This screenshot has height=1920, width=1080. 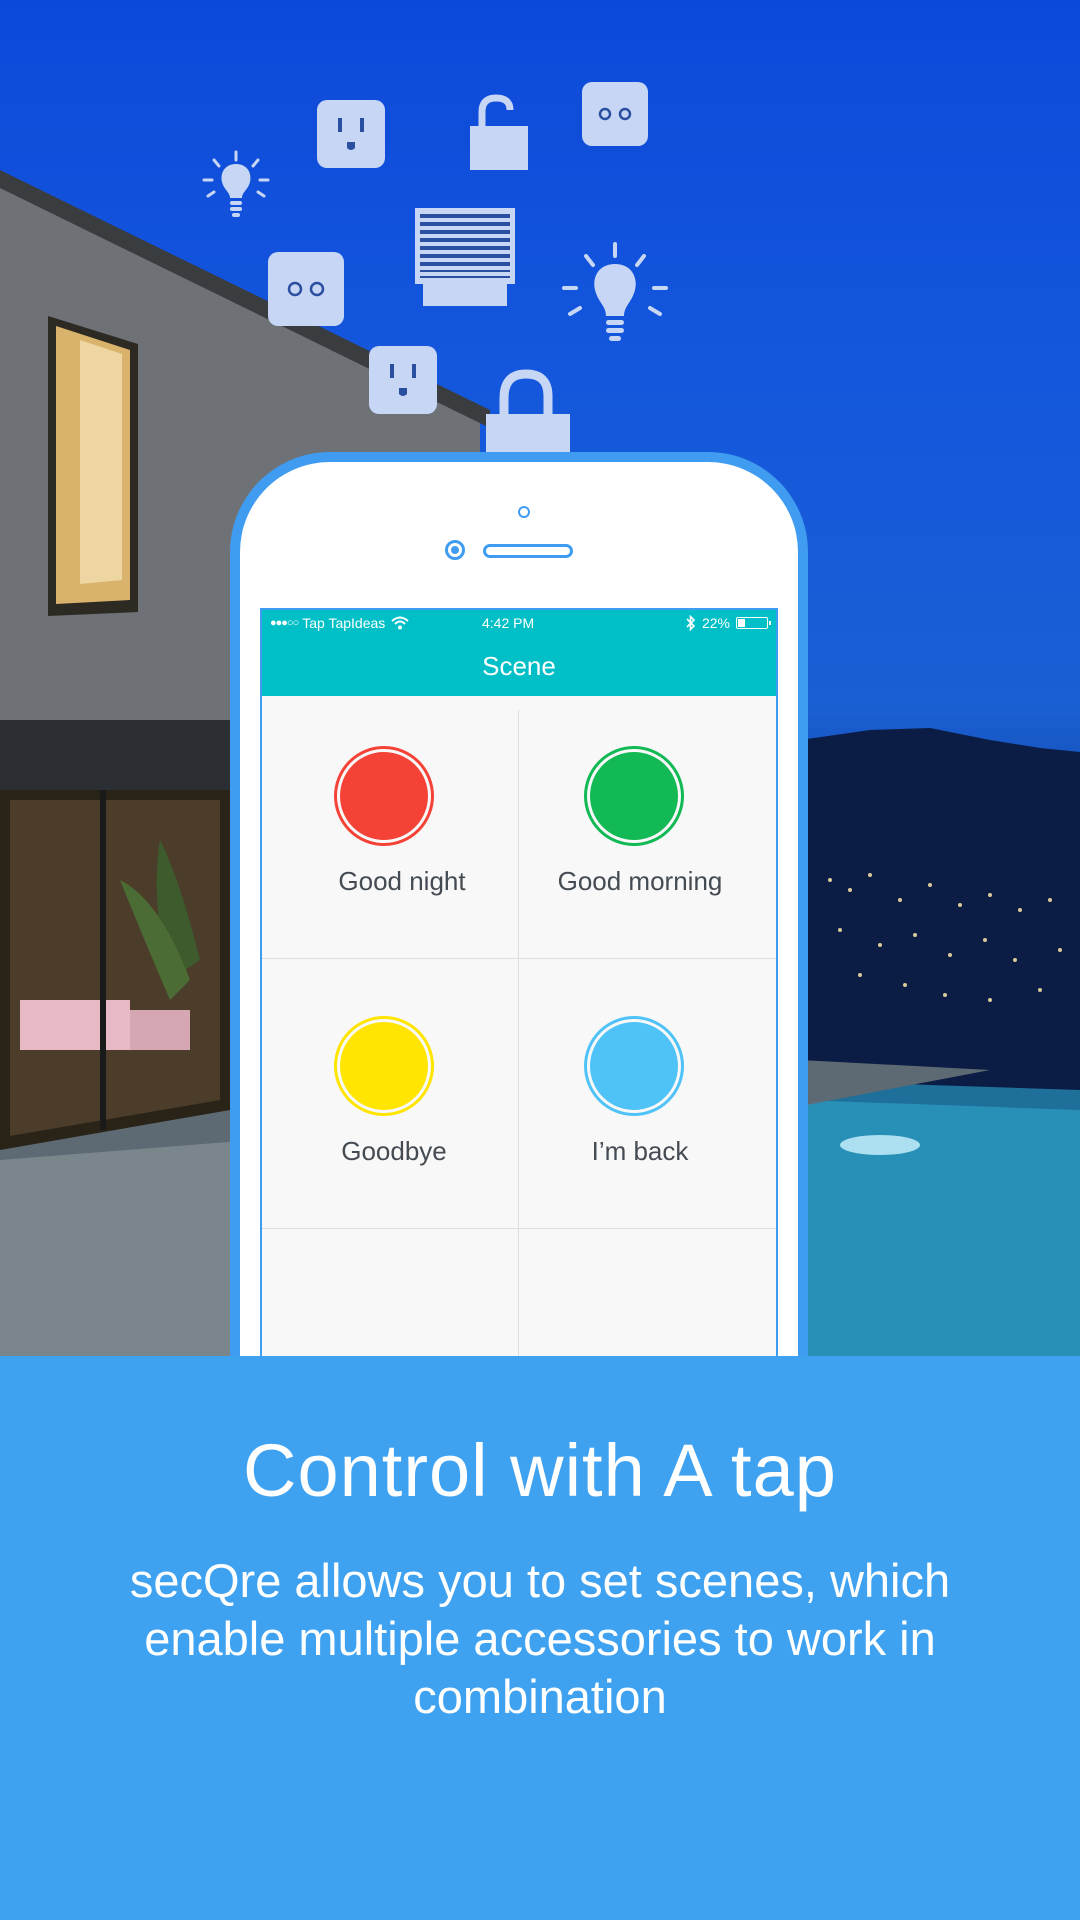 I want to click on scene-im-back: I’m back, so click(x=646, y=1101).